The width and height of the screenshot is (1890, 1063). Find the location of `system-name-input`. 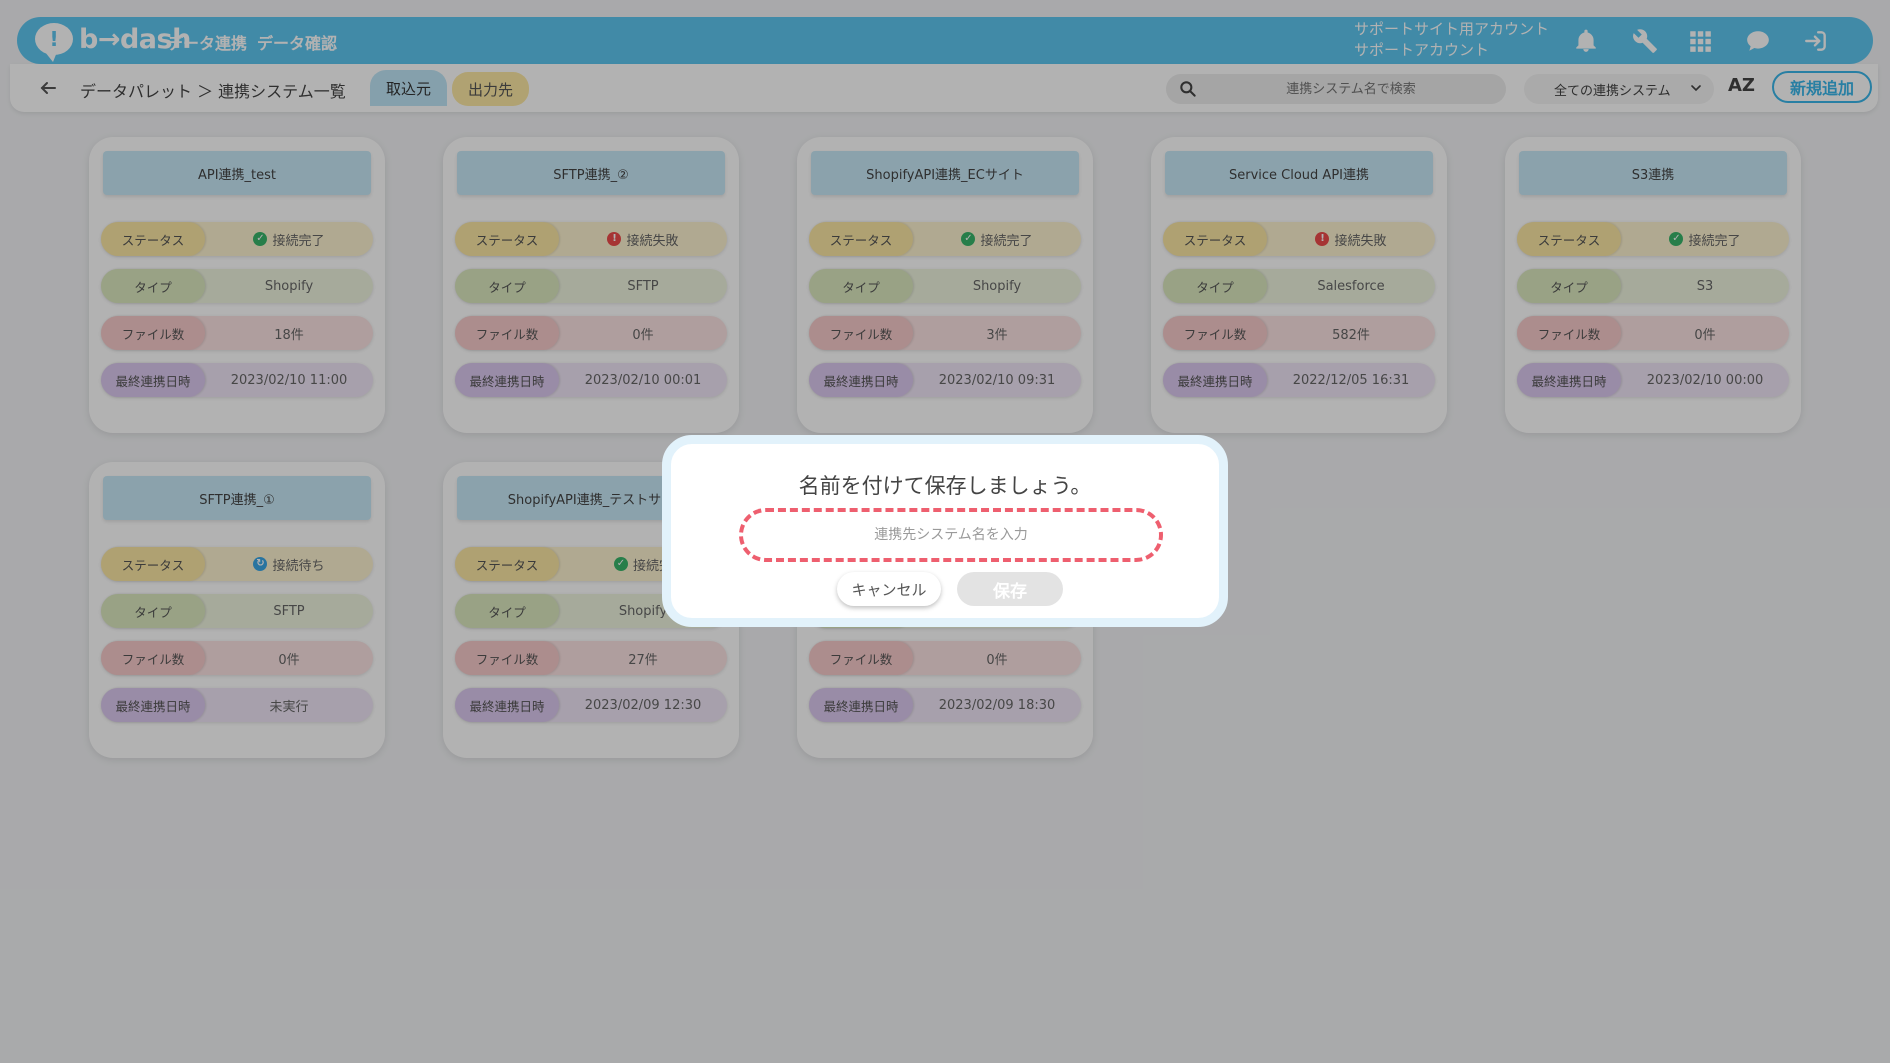

system-name-input is located at coordinates (951, 535).